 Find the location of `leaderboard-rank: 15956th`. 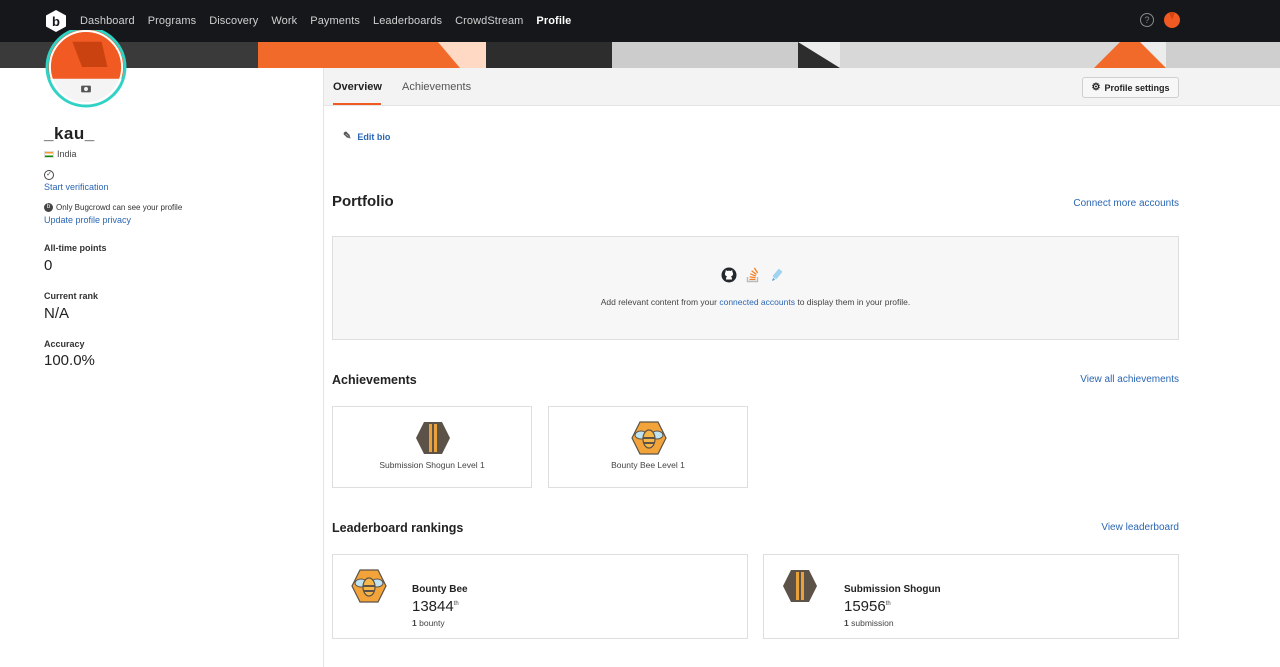

leaderboard-rank: 15956th is located at coordinates (867, 606).